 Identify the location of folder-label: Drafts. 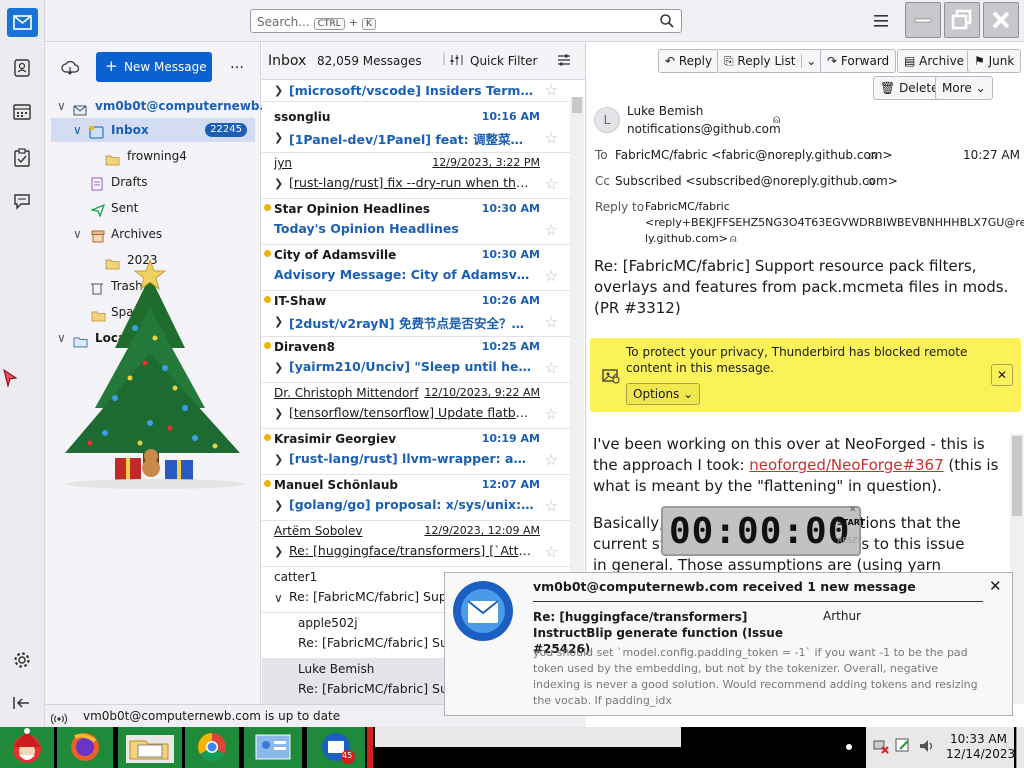
(129, 182).